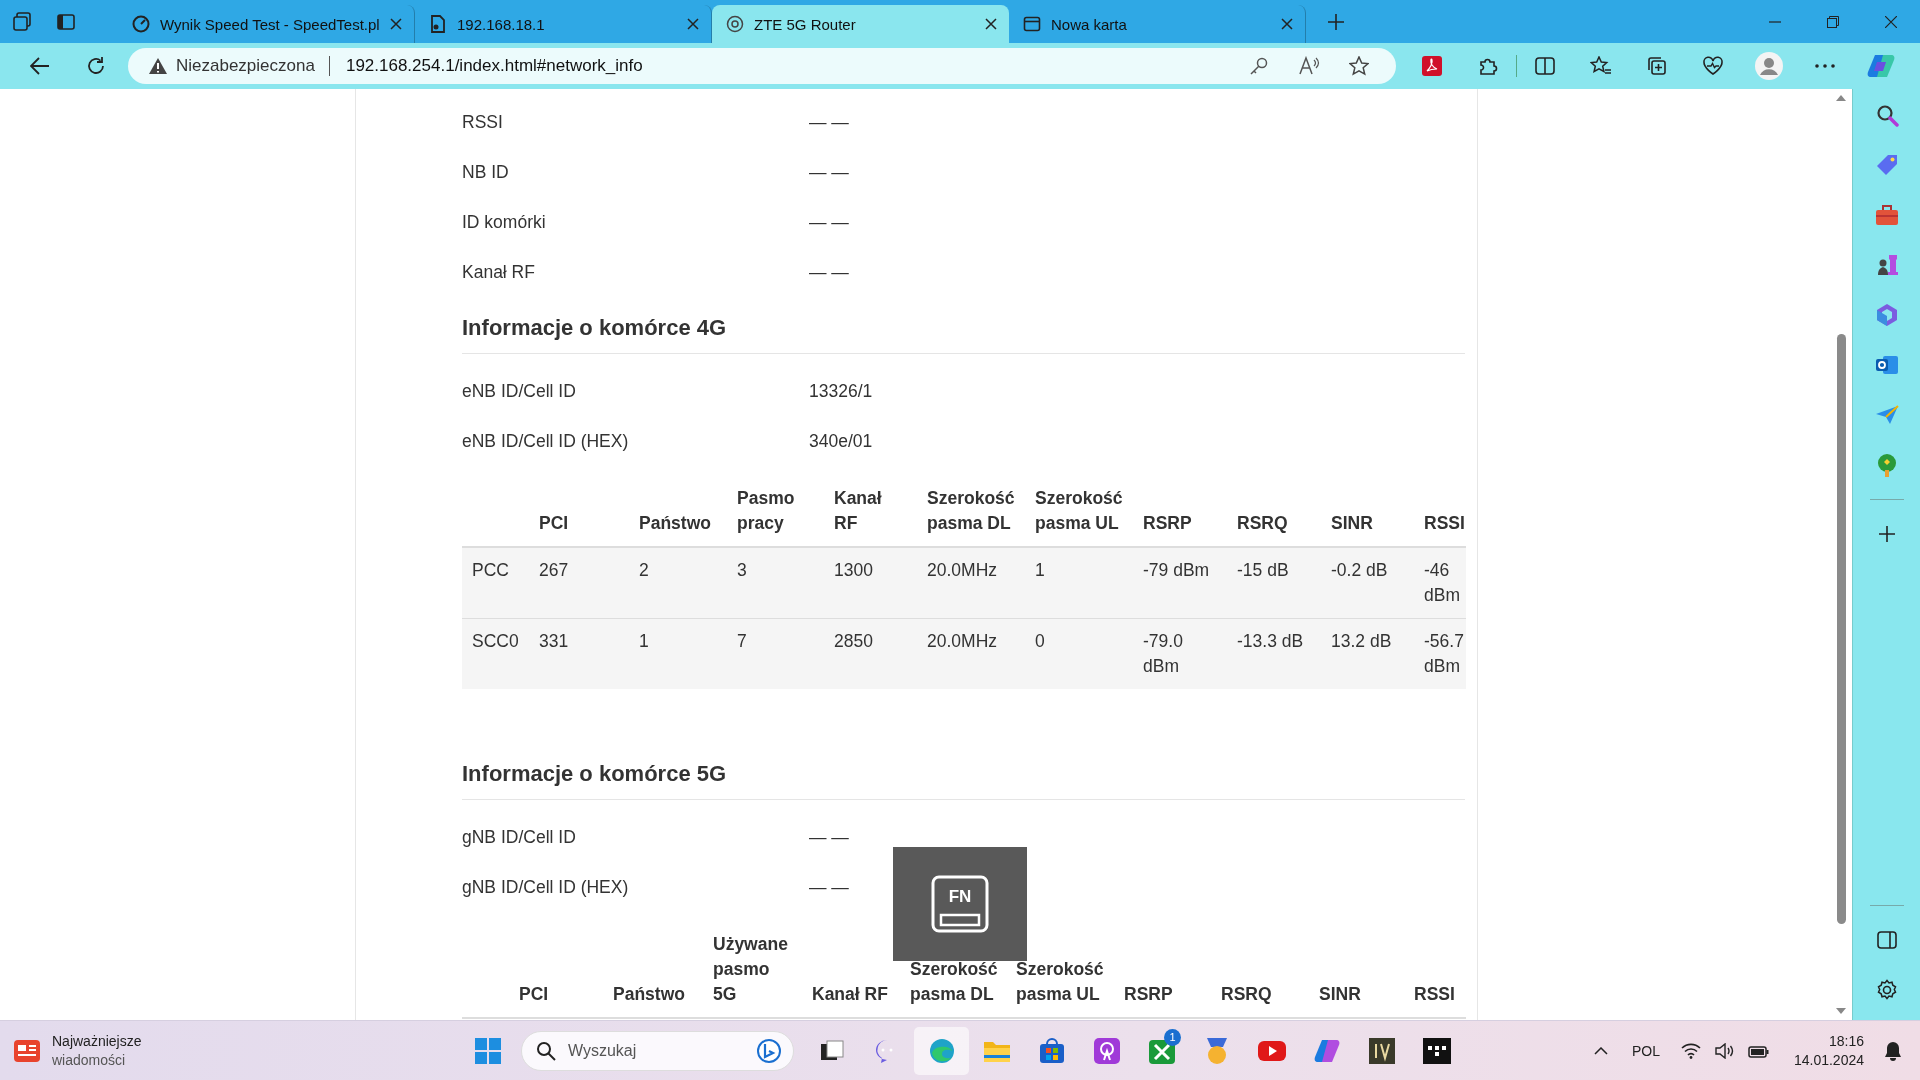 The width and height of the screenshot is (1920, 1080). I want to click on table-cell: 331, so click(579, 653).